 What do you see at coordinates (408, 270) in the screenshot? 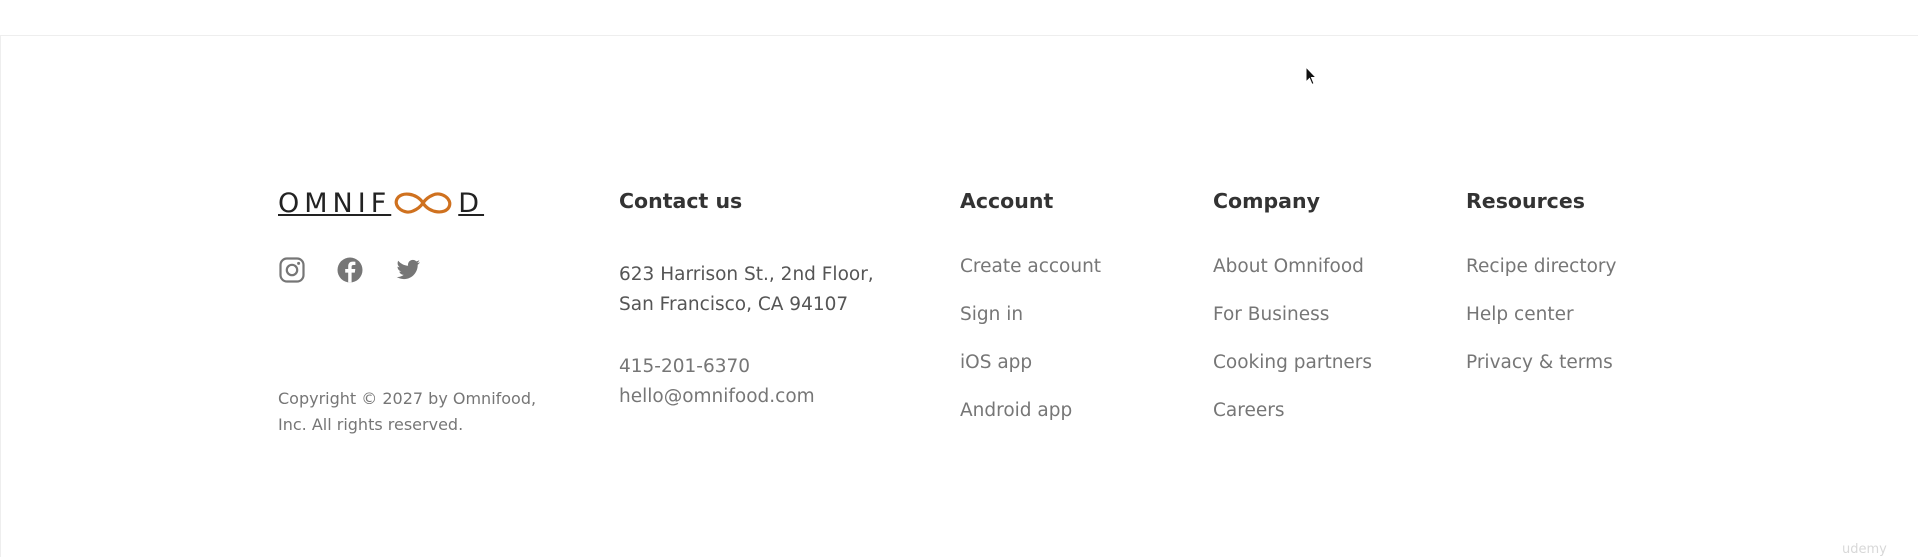
I see `twitter-icon` at bounding box center [408, 270].